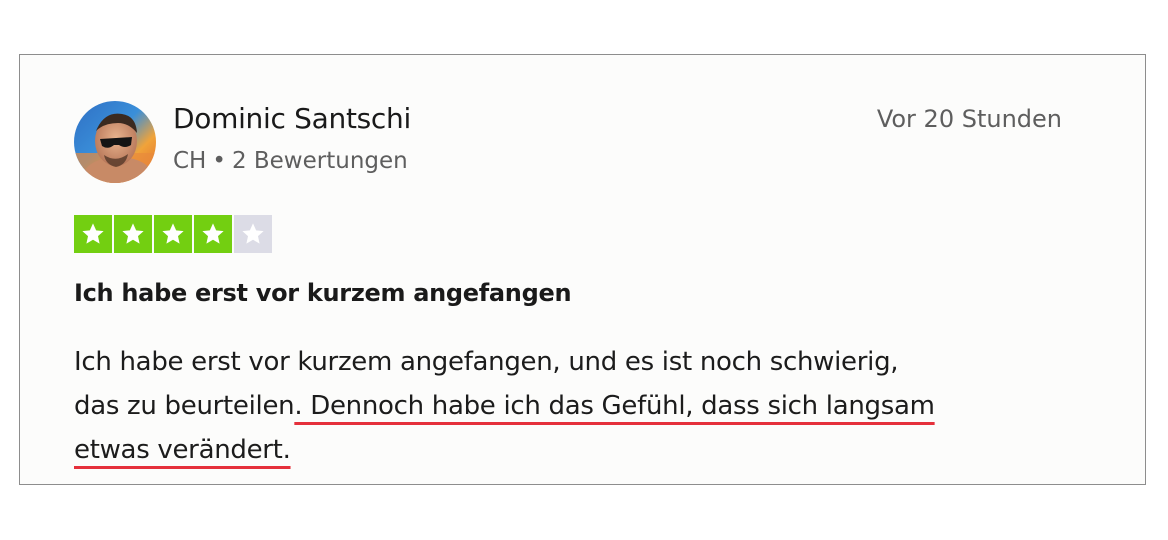 This screenshot has width=1168, height=540. I want to click on star-rating, so click(173, 234).